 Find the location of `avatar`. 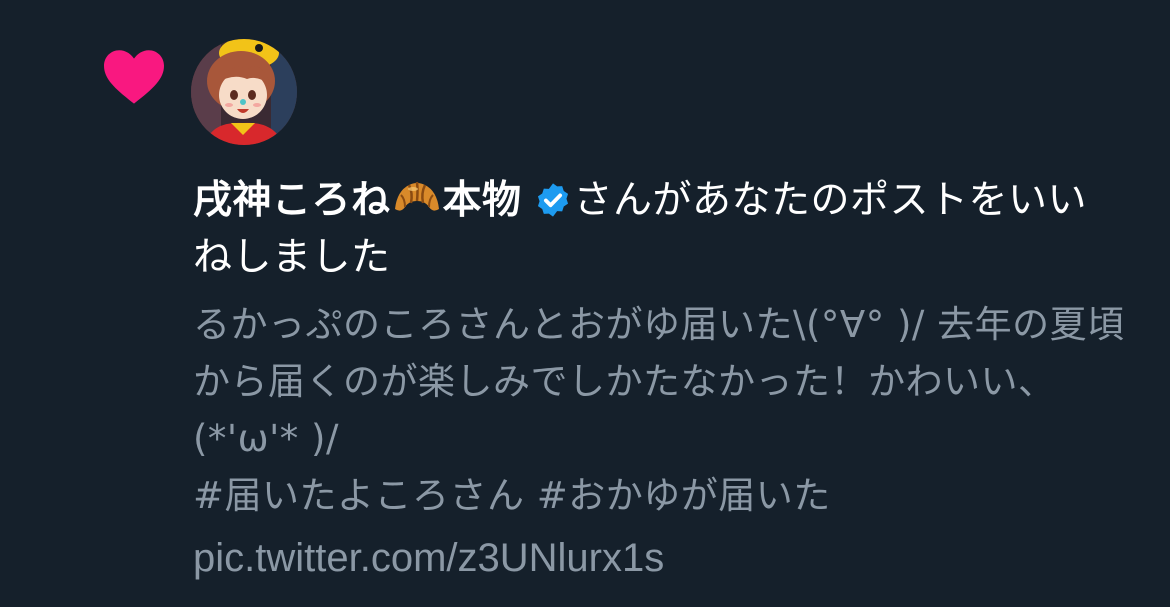

avatar is located at coordinates (244, 92).